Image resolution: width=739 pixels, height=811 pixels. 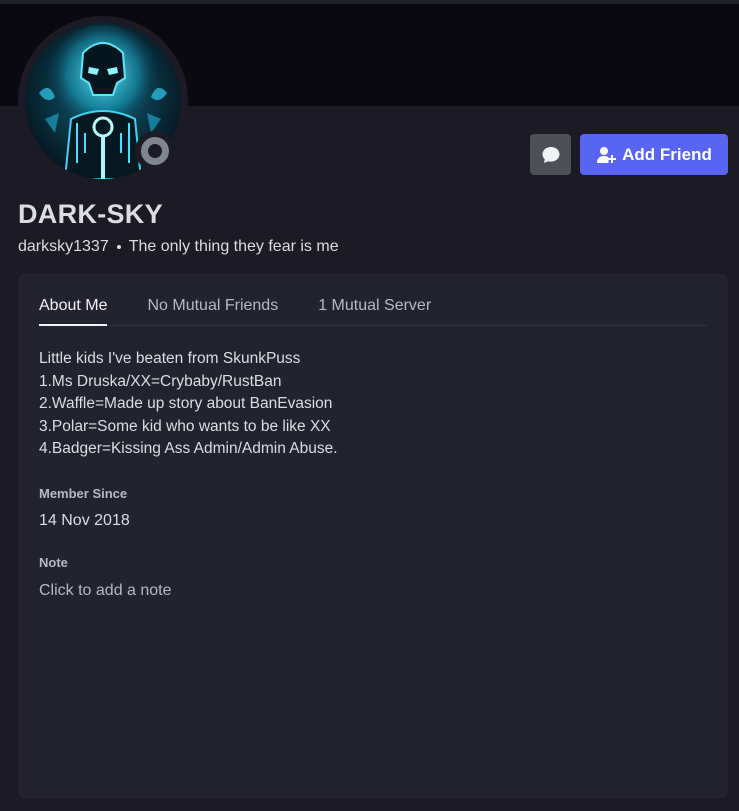 I want to click on chat-bubble-icon, so click(x=550, y=154).